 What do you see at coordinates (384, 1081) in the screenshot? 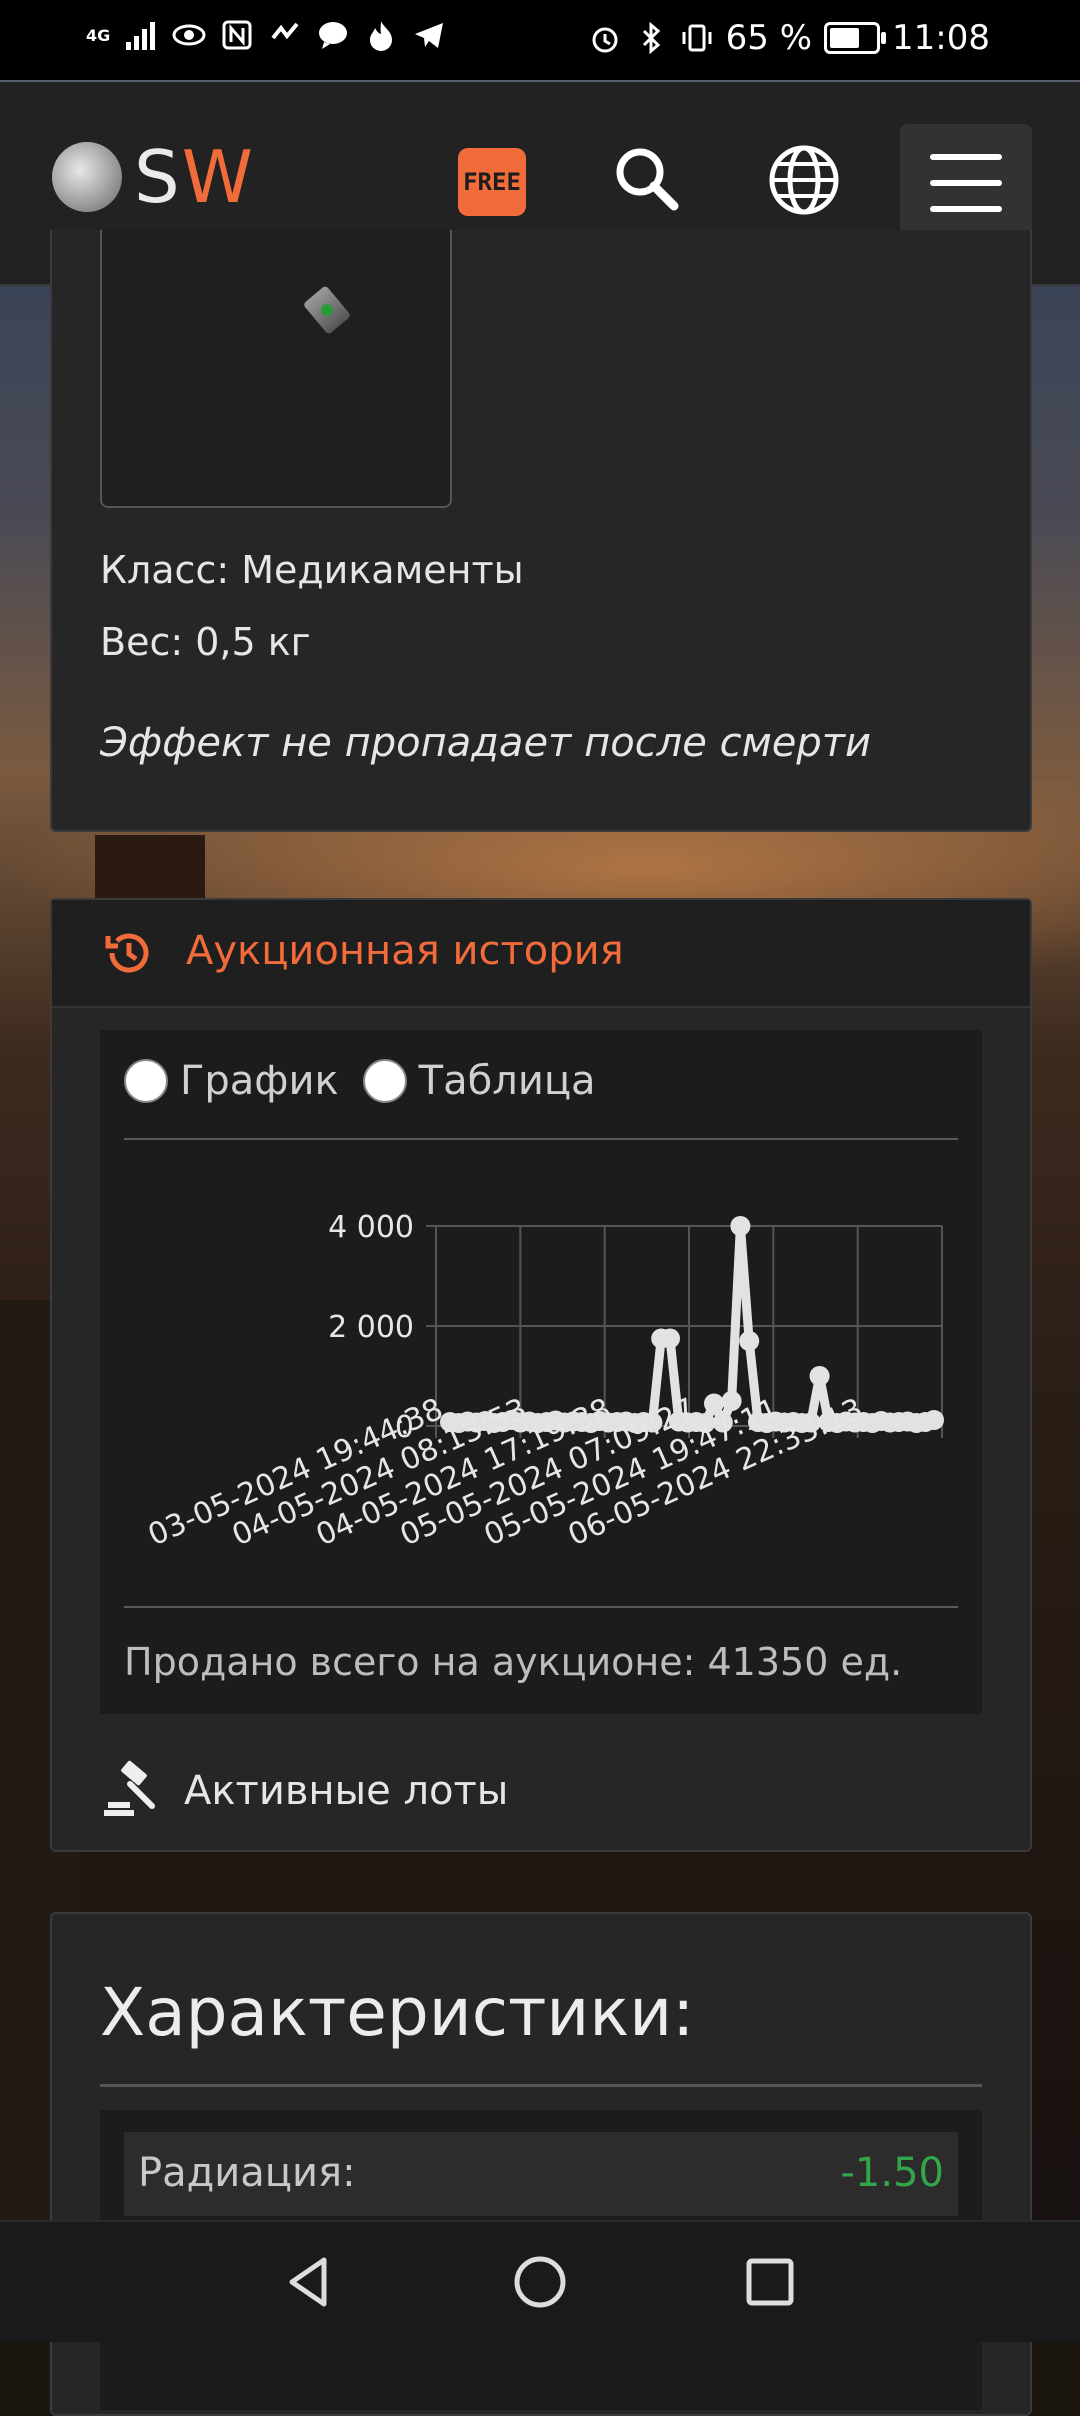
I see `radio-table` at bounding box center [384, 1081].